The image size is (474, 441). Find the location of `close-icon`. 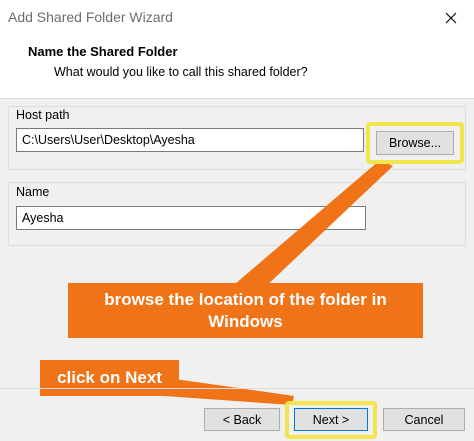

close-icon is located at coordinates (451, 18).